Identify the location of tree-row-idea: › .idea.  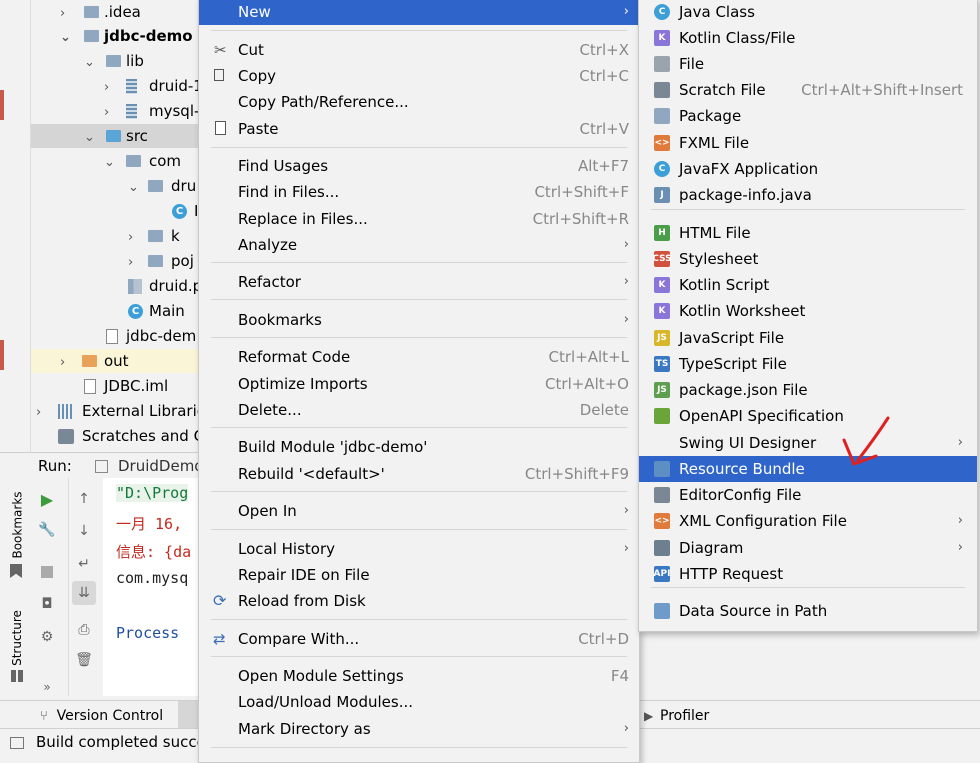
(100, 12).